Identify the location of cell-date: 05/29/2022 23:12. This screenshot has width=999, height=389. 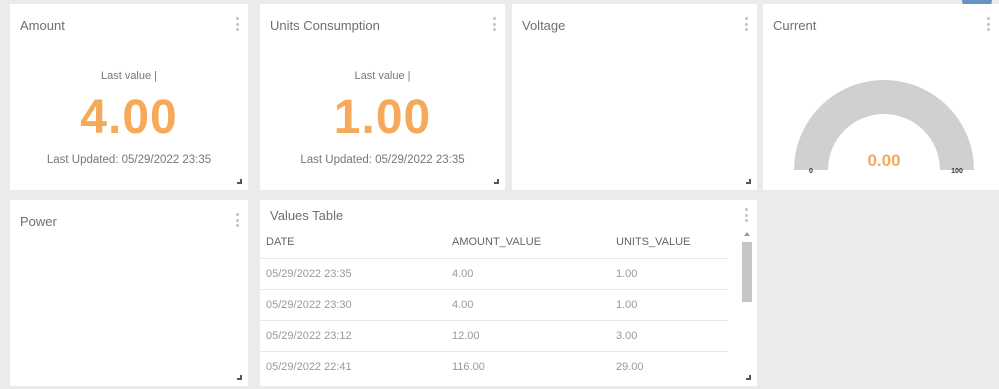
(353, 336).